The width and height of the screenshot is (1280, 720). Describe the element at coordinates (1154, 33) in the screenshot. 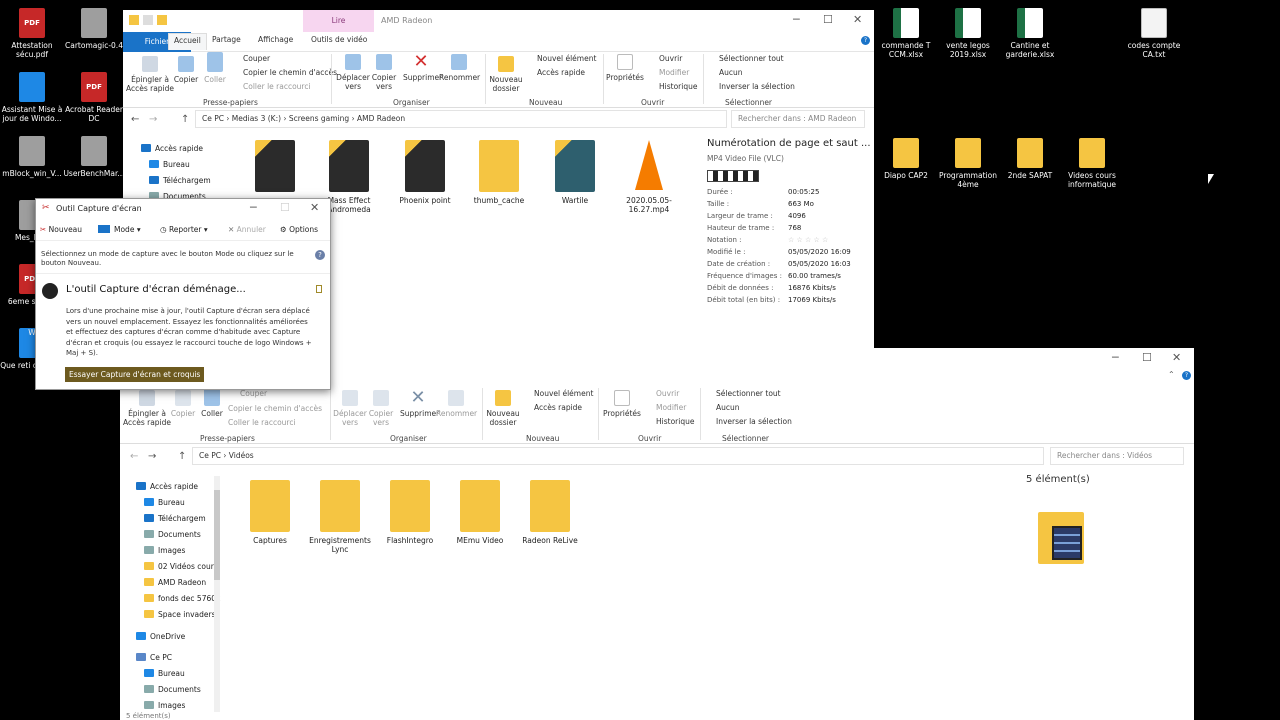

I see `desktop-shortcut: codes compte CA.txt` at that location.